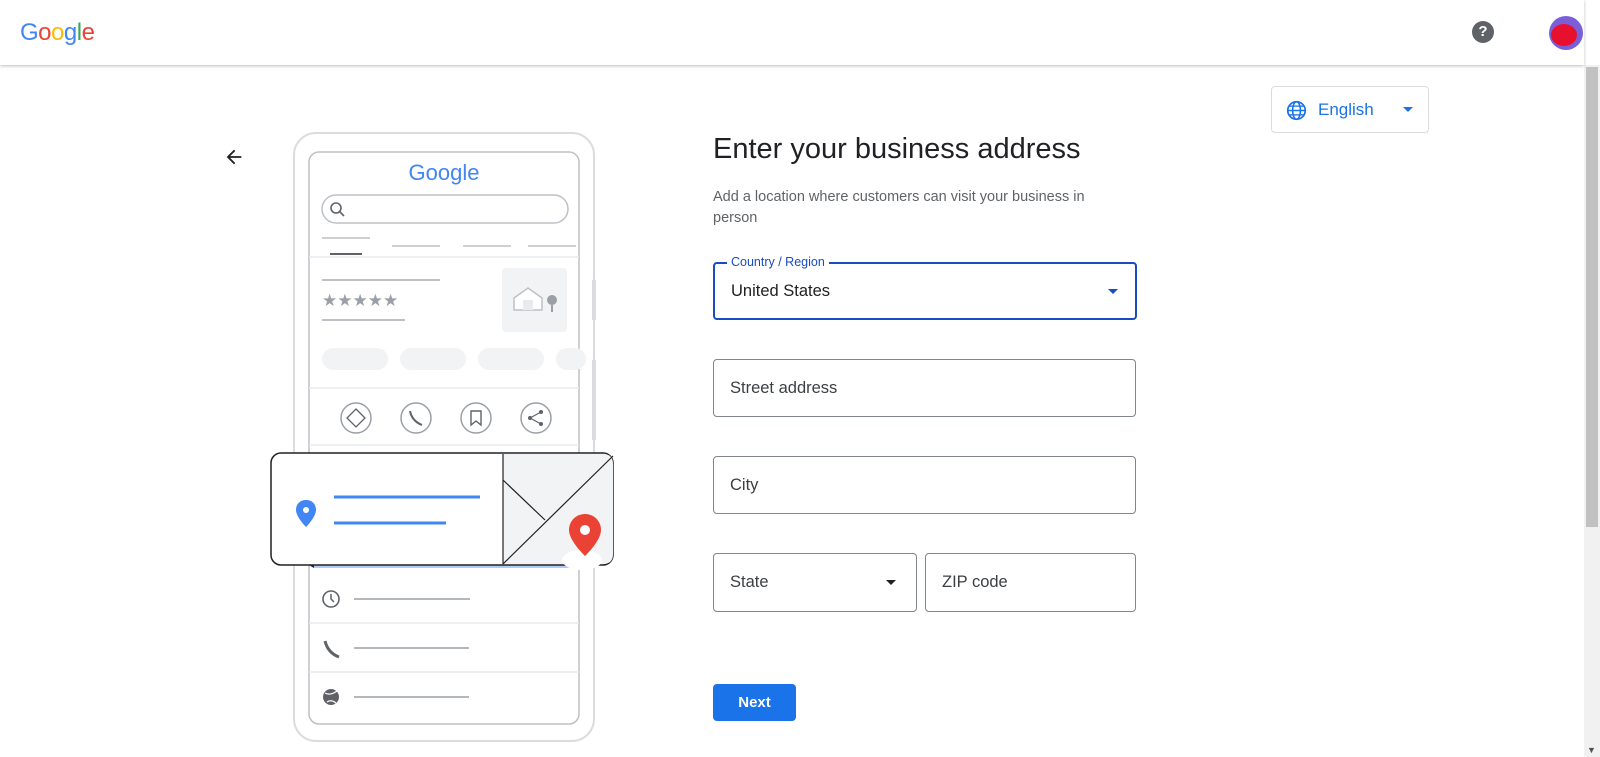  I want to click on language-selector: English, so click(1350, 109).